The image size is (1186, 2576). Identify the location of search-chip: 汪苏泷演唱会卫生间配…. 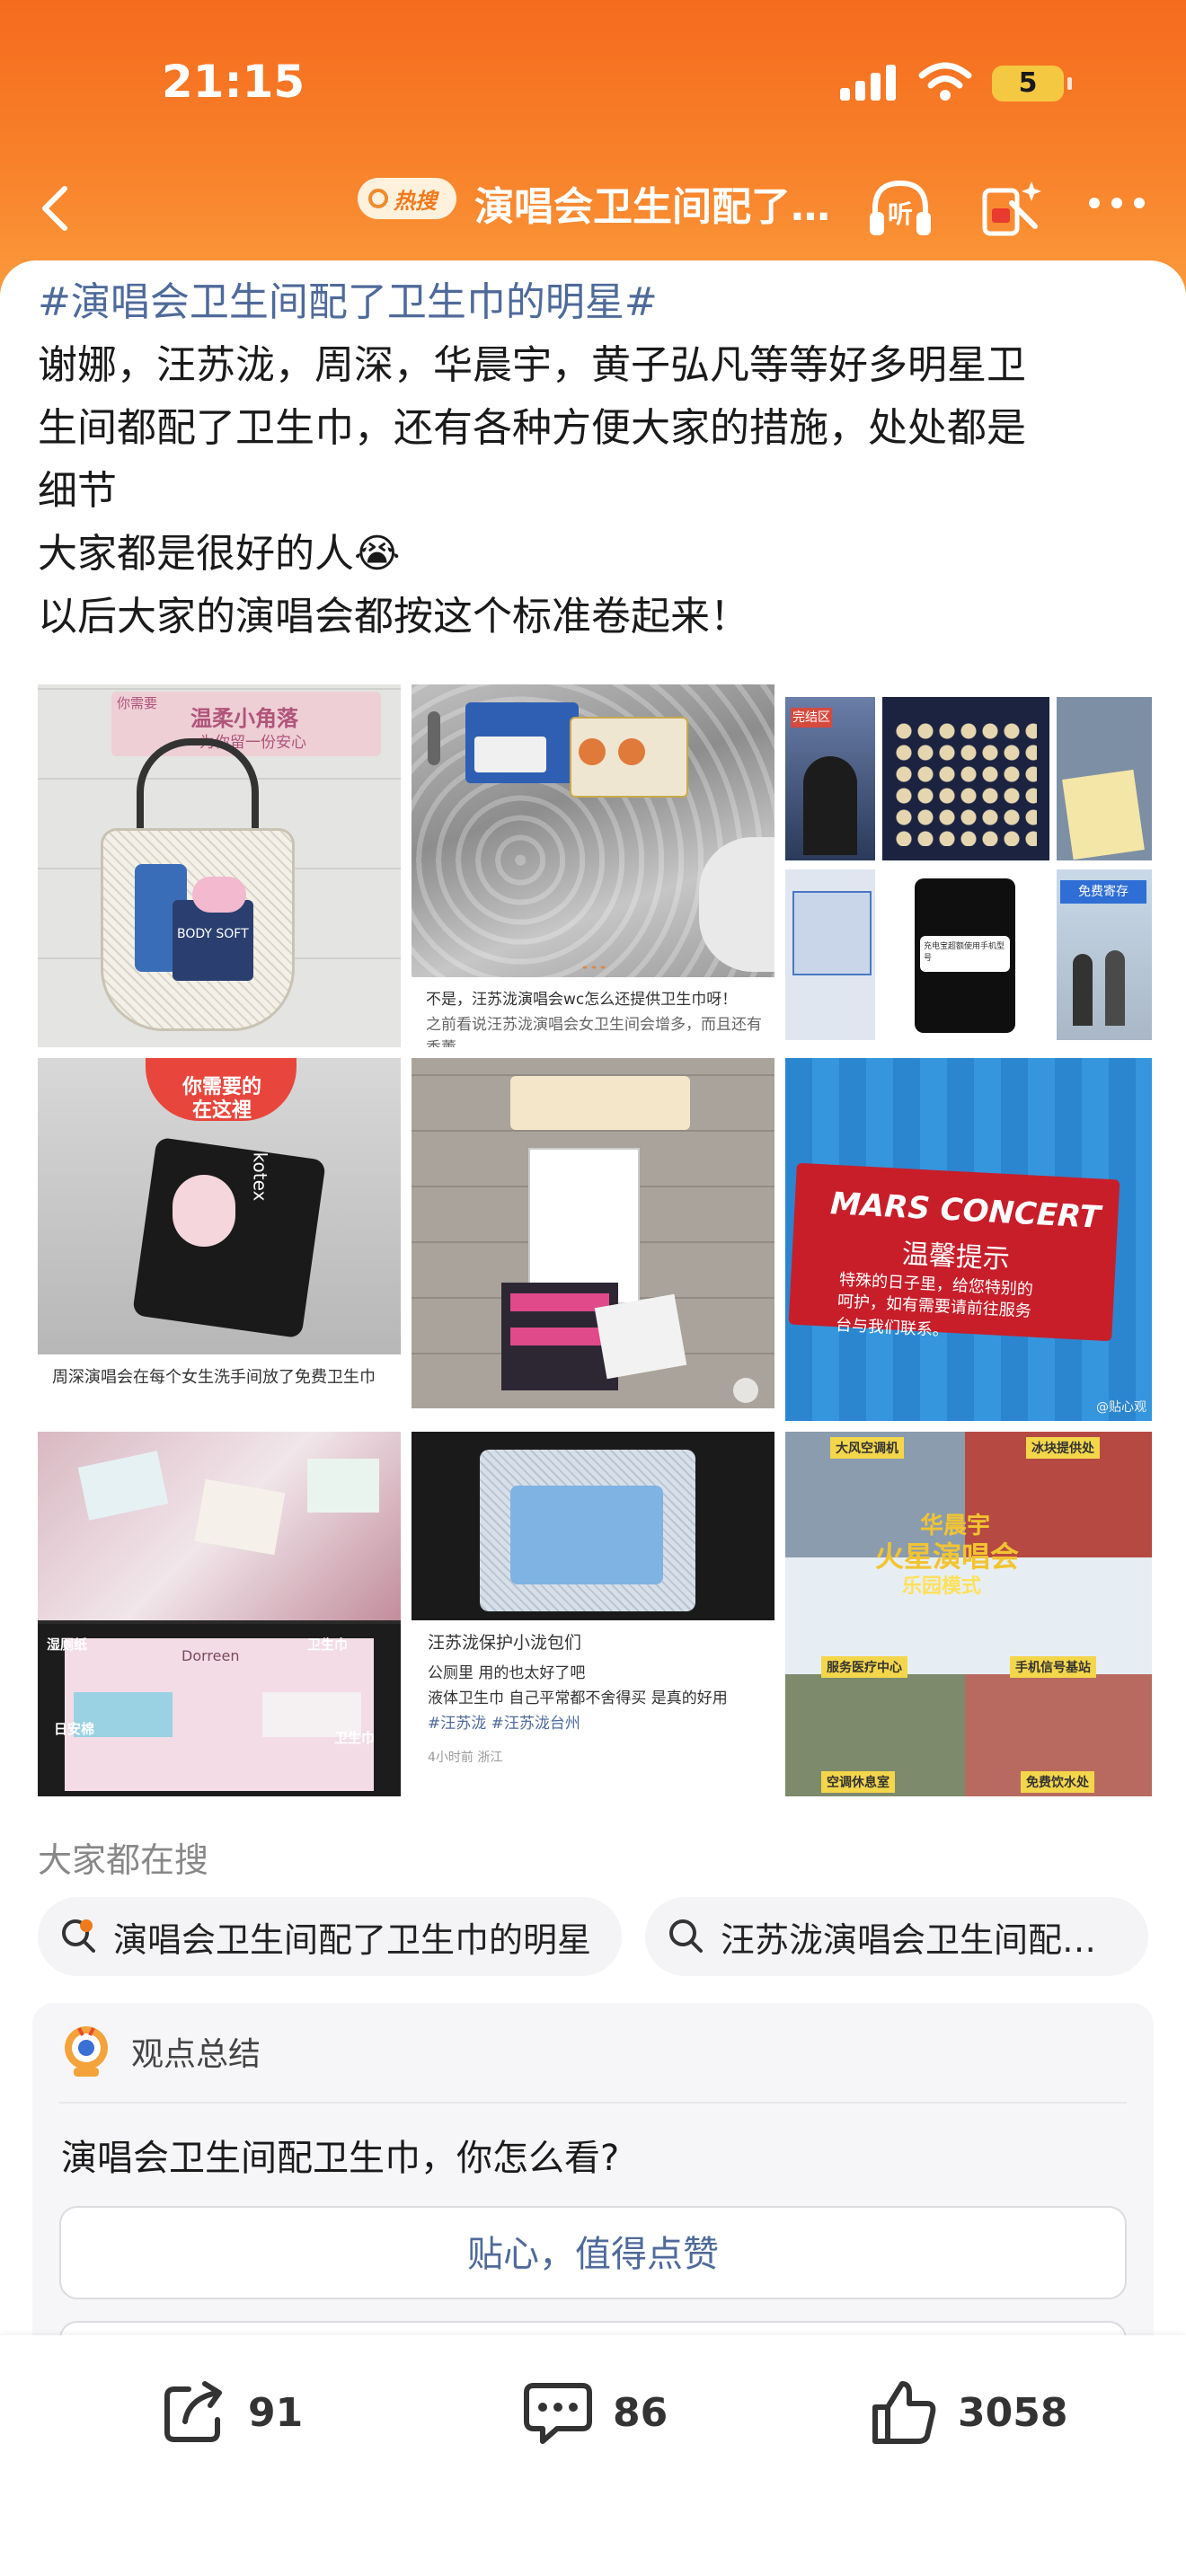
(896, 1936).